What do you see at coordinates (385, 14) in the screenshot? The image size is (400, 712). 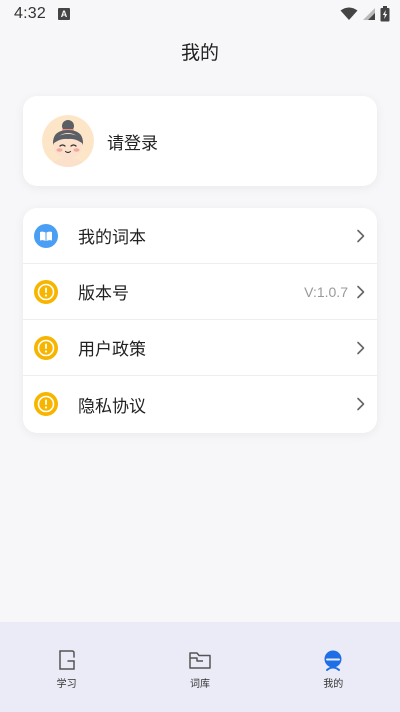 I see `battery-charging-icon` at bounding box center [385, 14].